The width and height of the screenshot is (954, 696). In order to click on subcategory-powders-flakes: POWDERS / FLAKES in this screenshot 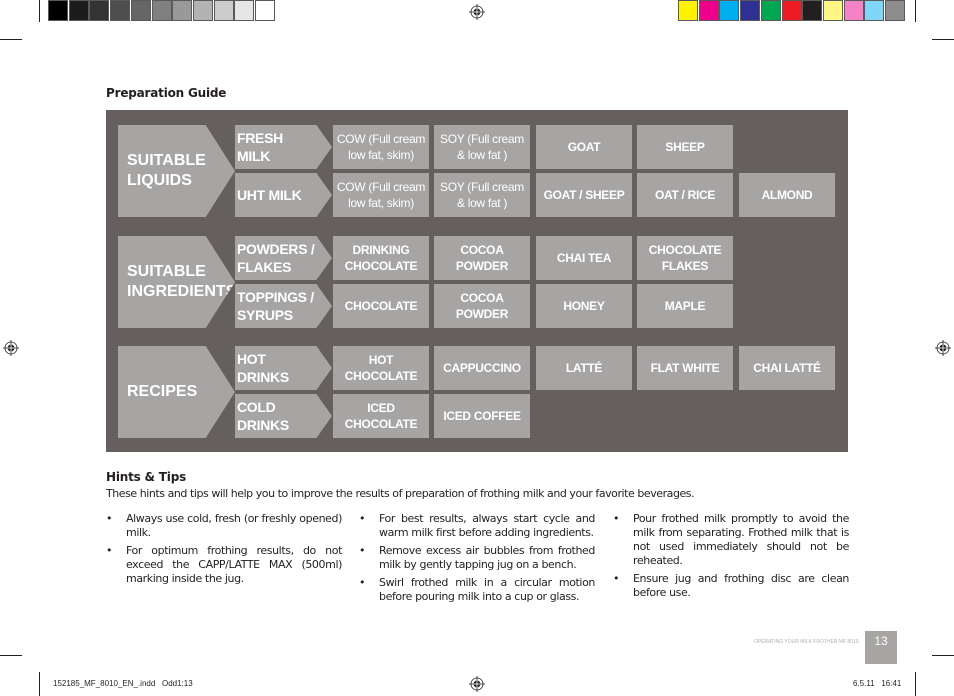, I will do `click(283, 258)`.